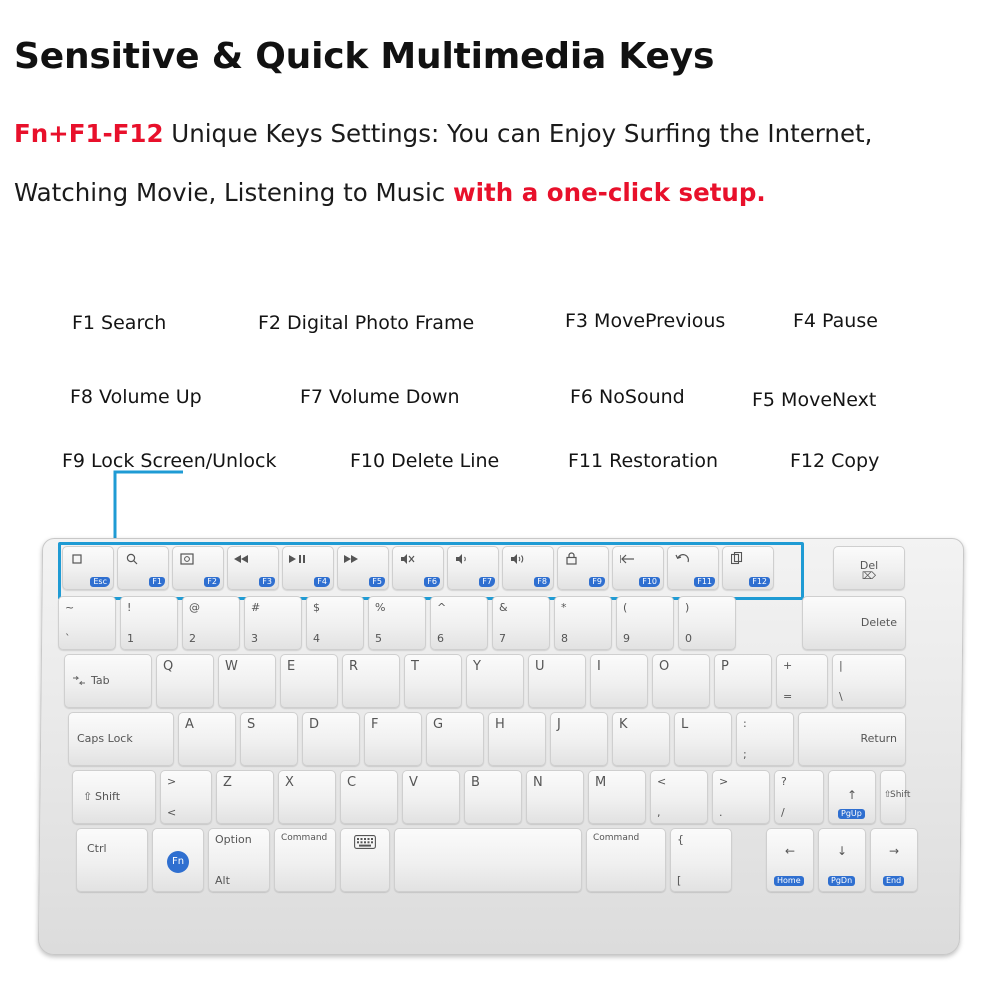 The image size is (1000, 1000). I want to click on key-f1: F1, so click(143, 568).